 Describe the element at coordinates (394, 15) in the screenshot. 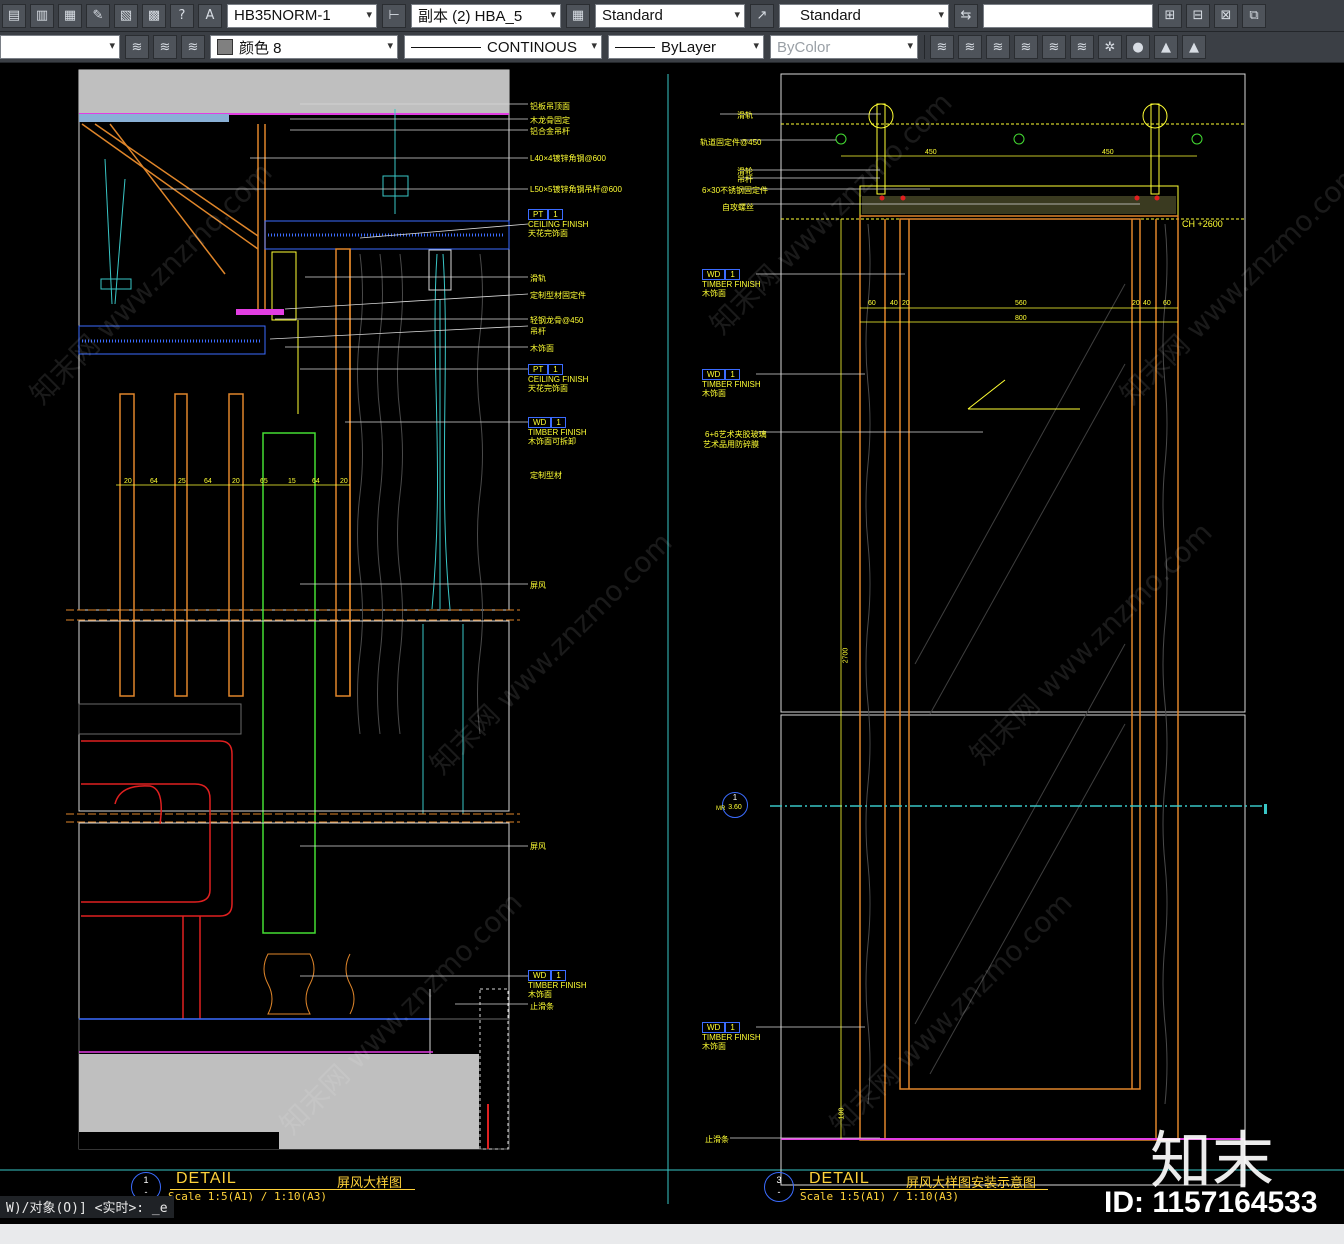

I see `dim-style-icon: ⊢` at that location.